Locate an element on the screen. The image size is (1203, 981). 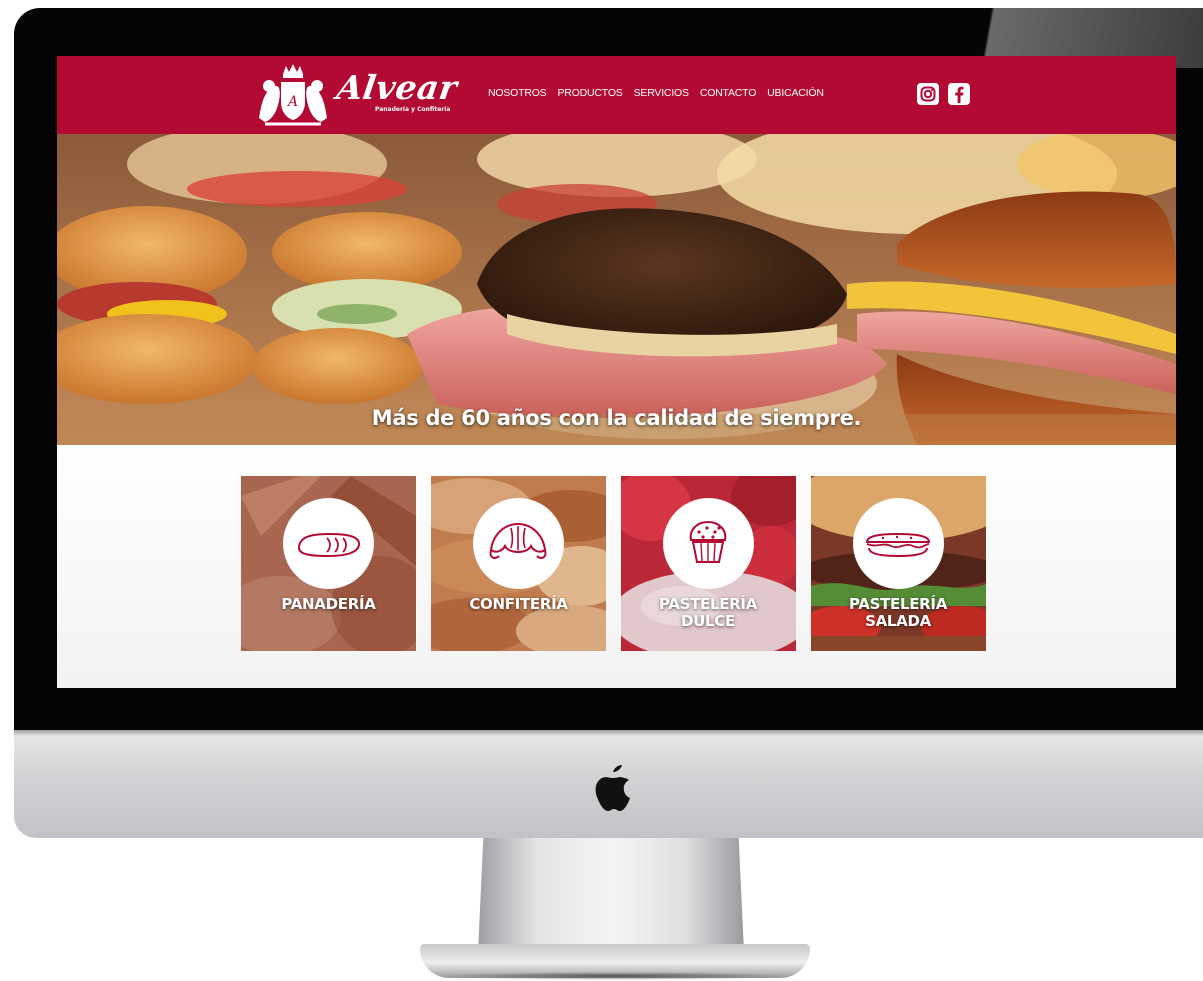
nav-link-nosotros: NOSOTROS is located at coordinates (517, 93).